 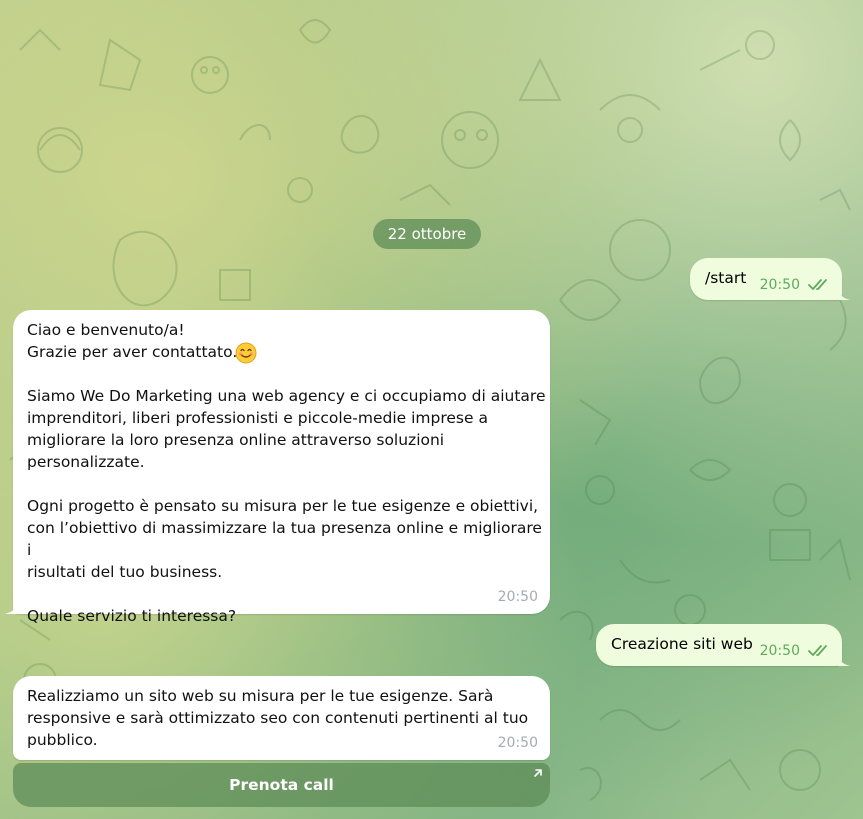 I want to click on date-separator: 22 ottobre, so click(x=427, y=234).